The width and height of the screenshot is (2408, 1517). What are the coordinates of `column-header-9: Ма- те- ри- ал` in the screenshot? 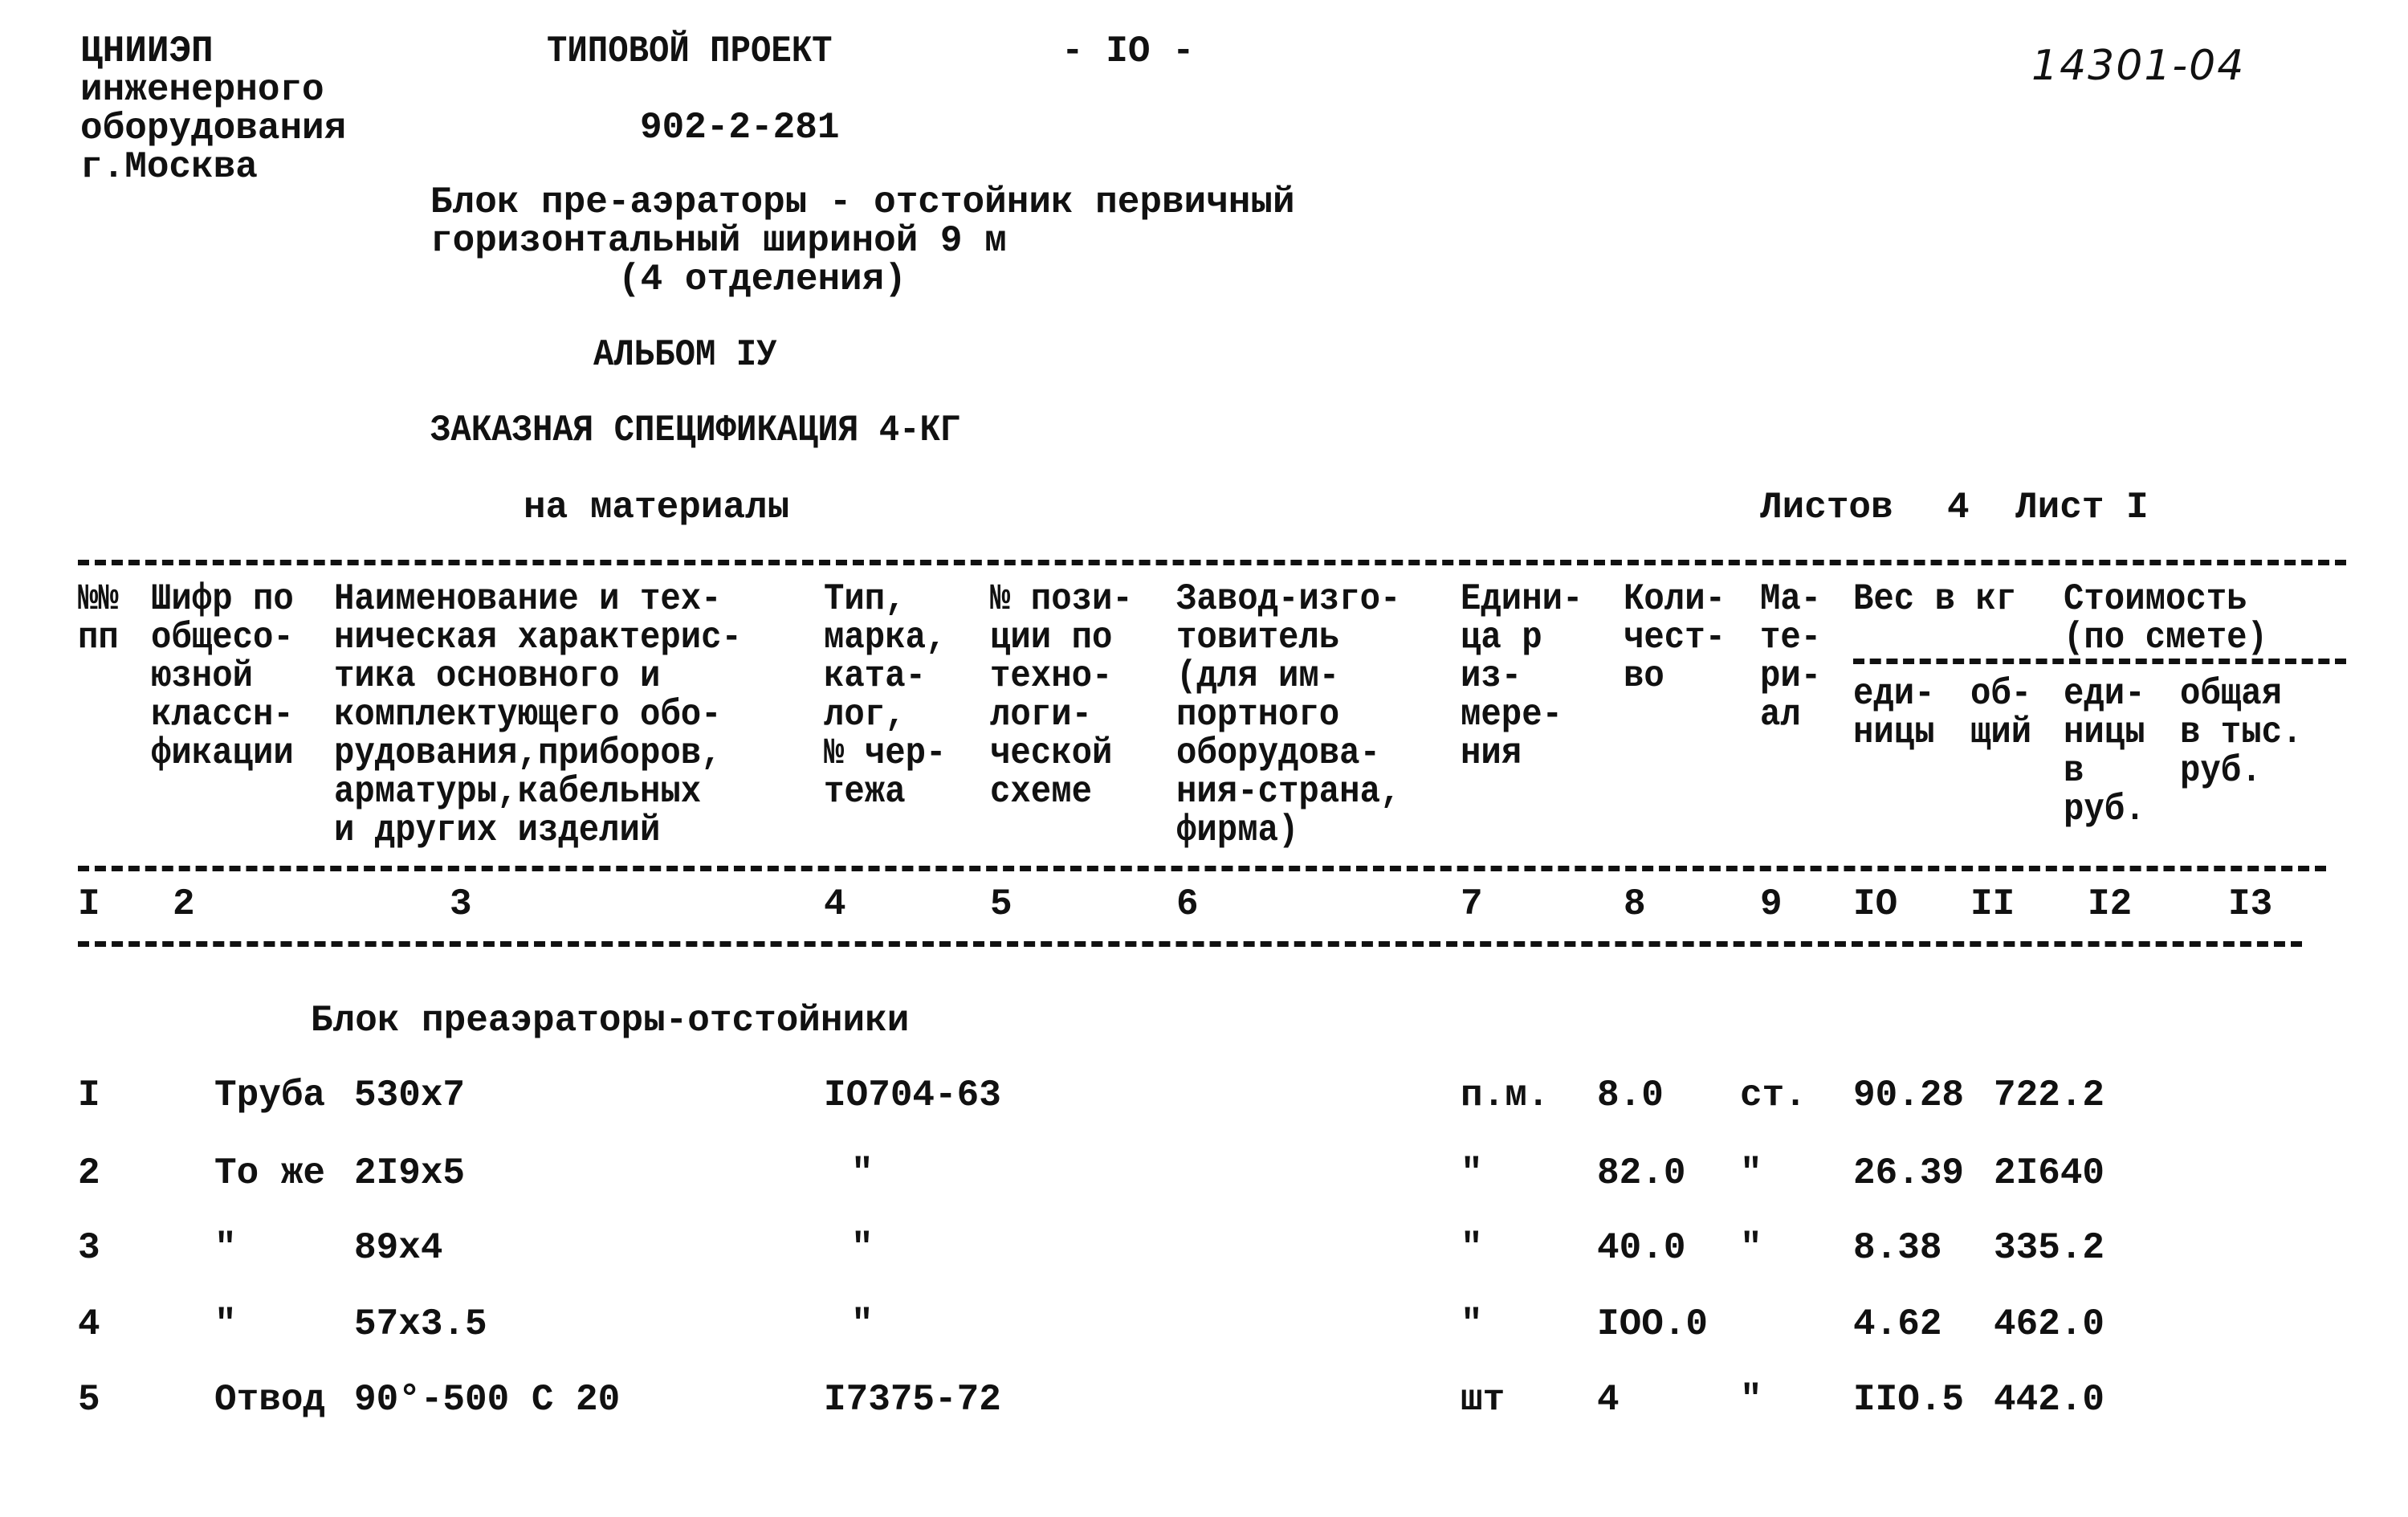 It's located at (1791, 657).